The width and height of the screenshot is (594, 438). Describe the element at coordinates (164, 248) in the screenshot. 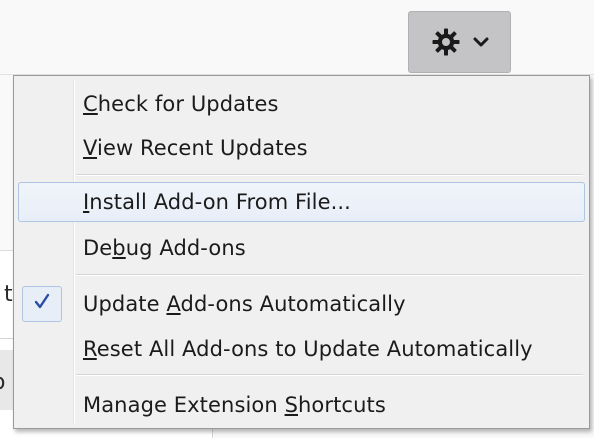

I see `menu-item-label: Debug Add-ons` at that location.